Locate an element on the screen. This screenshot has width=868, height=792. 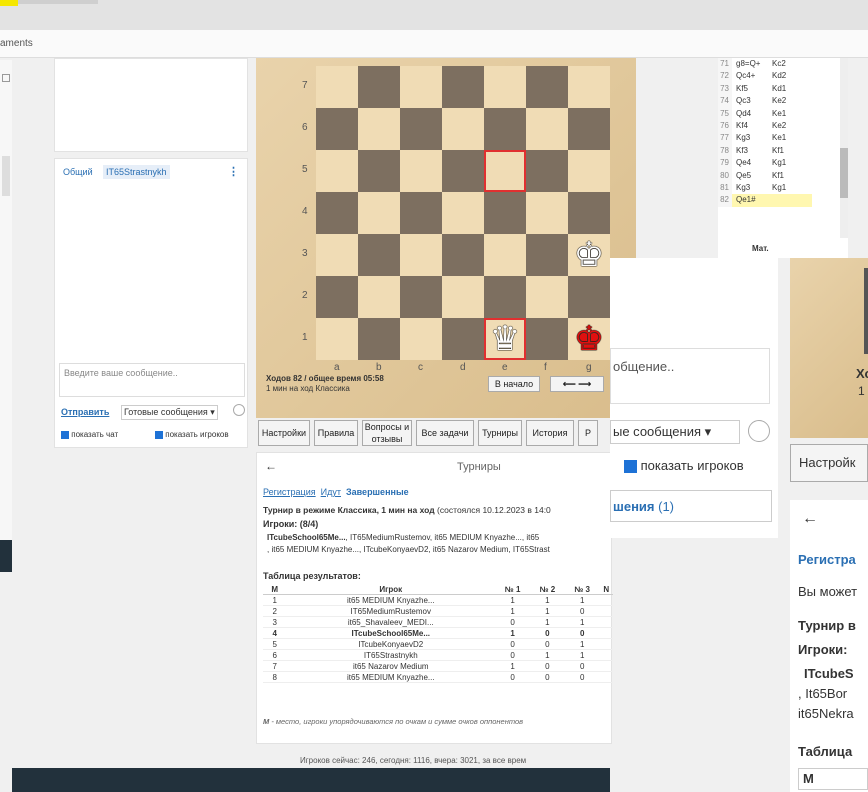
board-tab: Все задачи is located at coordinates (445, 433).